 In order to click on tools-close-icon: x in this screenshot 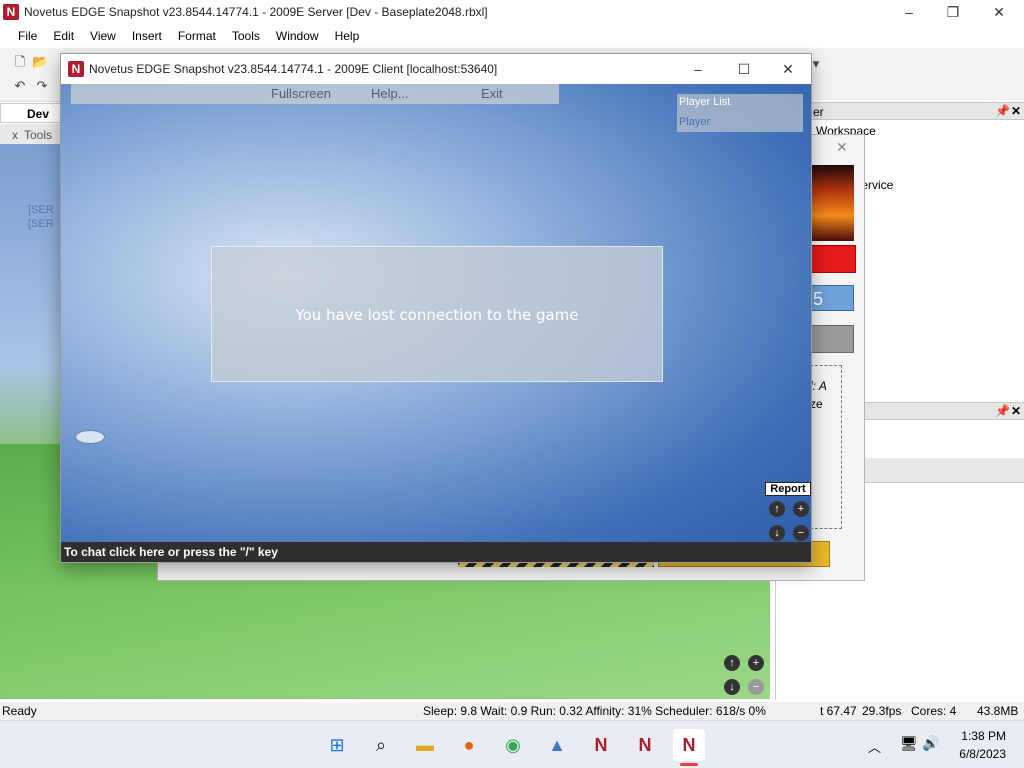, I will do `click(15, 135)`.